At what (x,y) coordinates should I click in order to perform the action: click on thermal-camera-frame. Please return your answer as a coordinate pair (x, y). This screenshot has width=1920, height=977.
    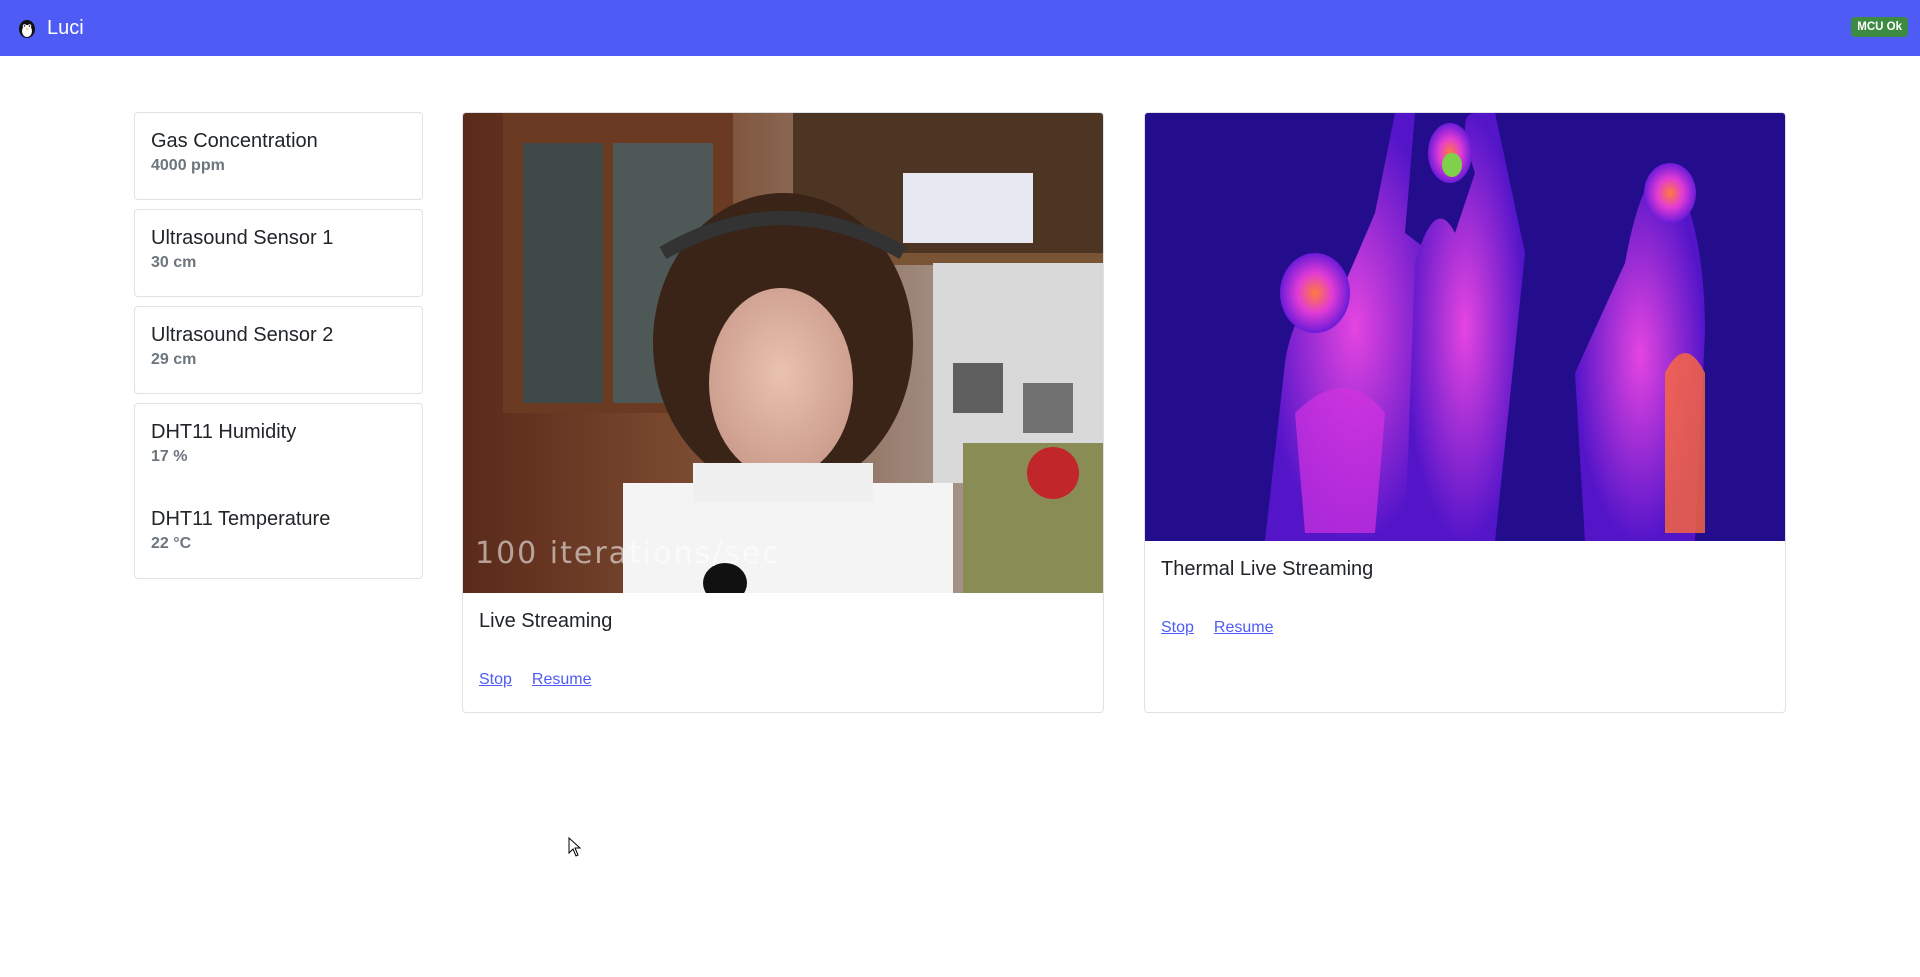
    Looking at the image, I should click on (1465, 327).